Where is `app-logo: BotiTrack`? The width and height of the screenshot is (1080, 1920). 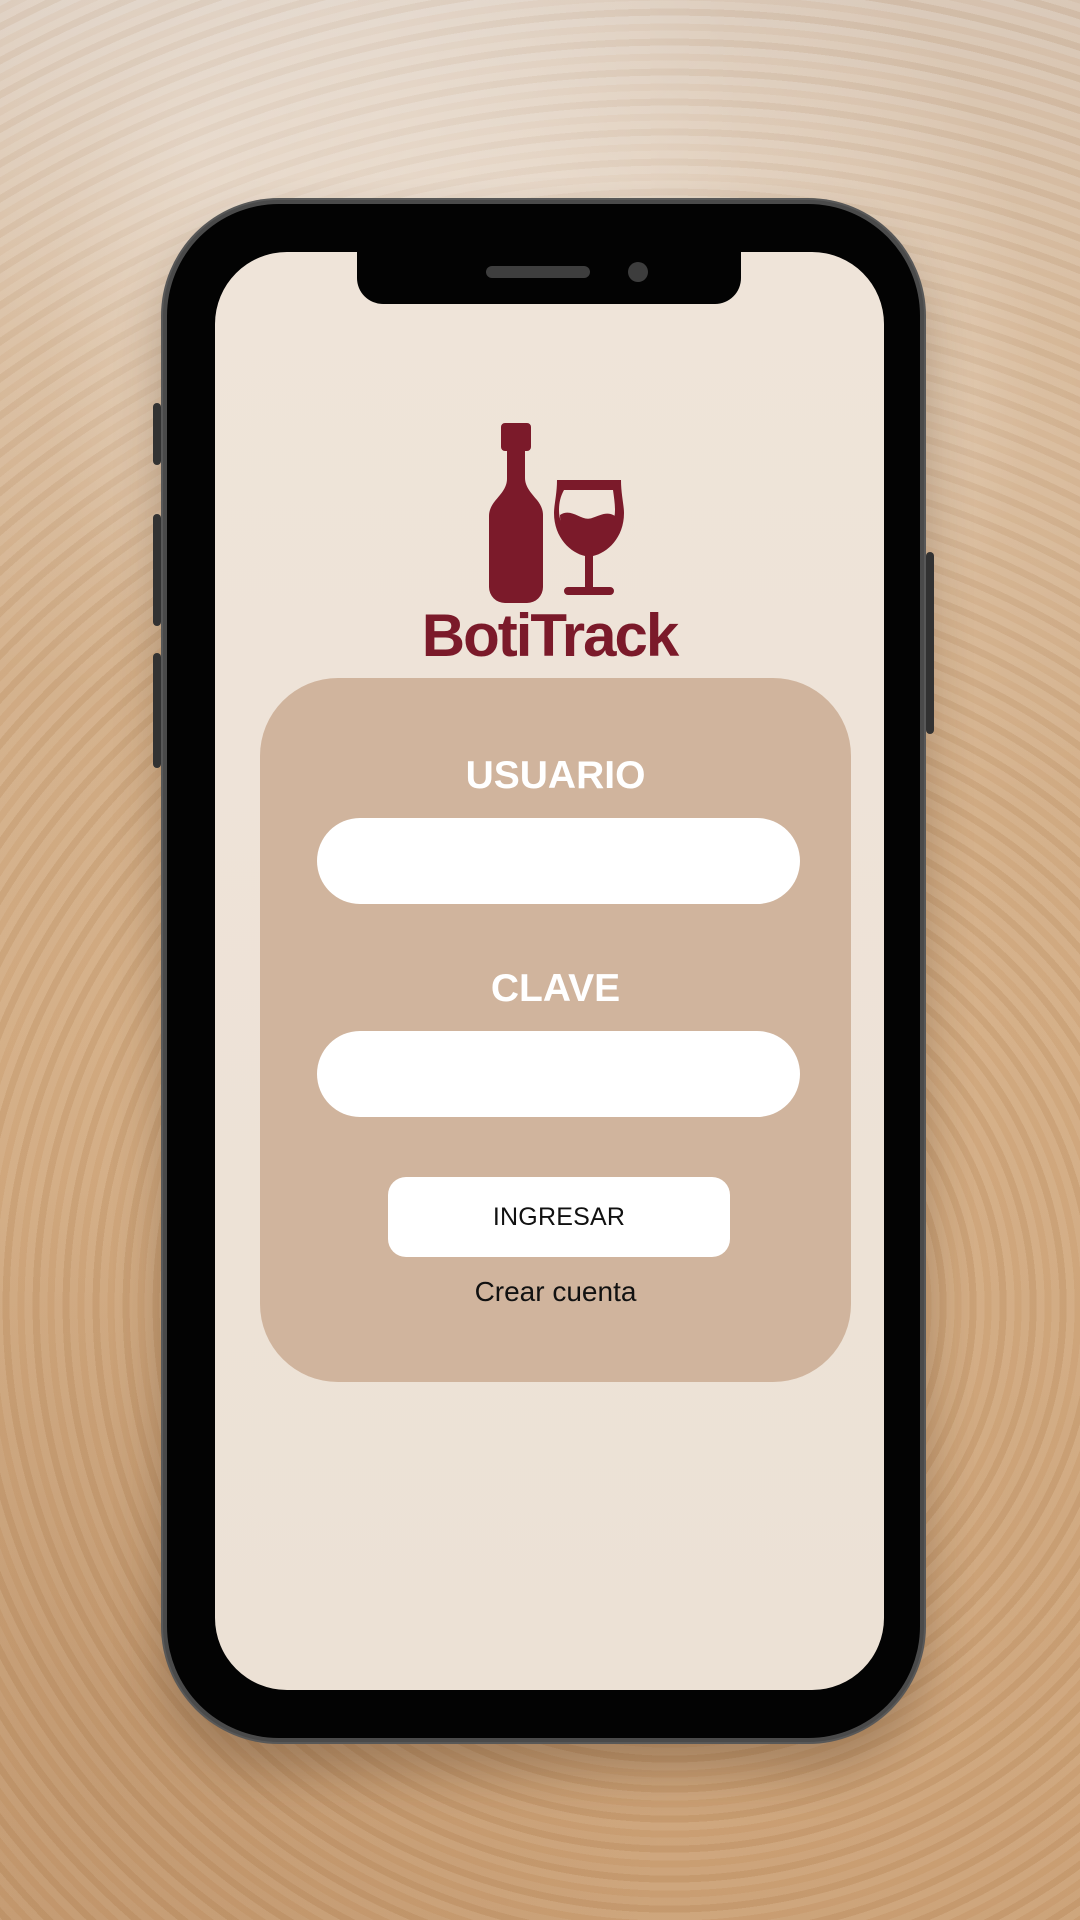
app-logo: BotiTrack is located at coordinates (549, 547).